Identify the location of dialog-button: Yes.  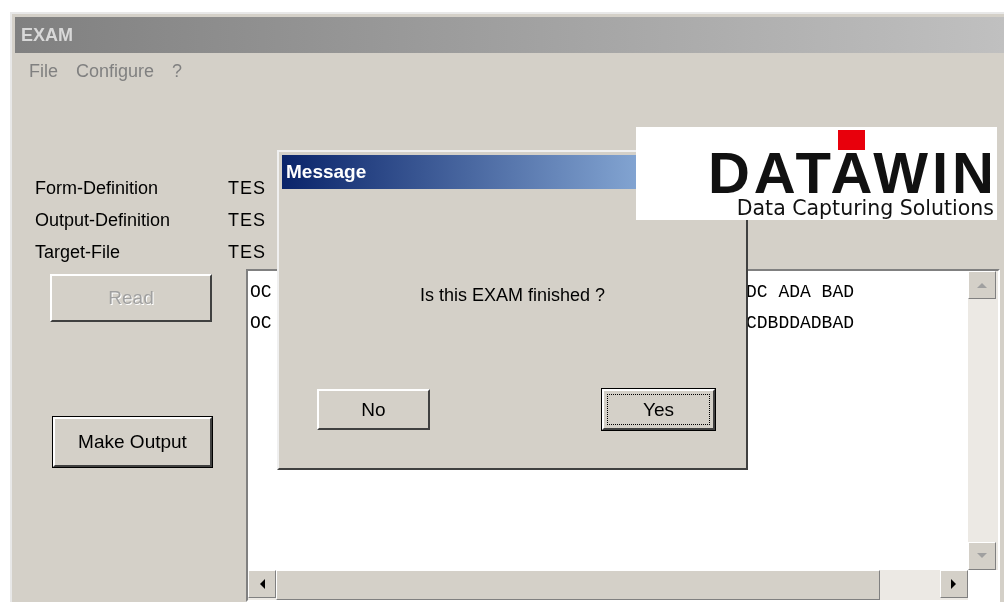
(658, 409).